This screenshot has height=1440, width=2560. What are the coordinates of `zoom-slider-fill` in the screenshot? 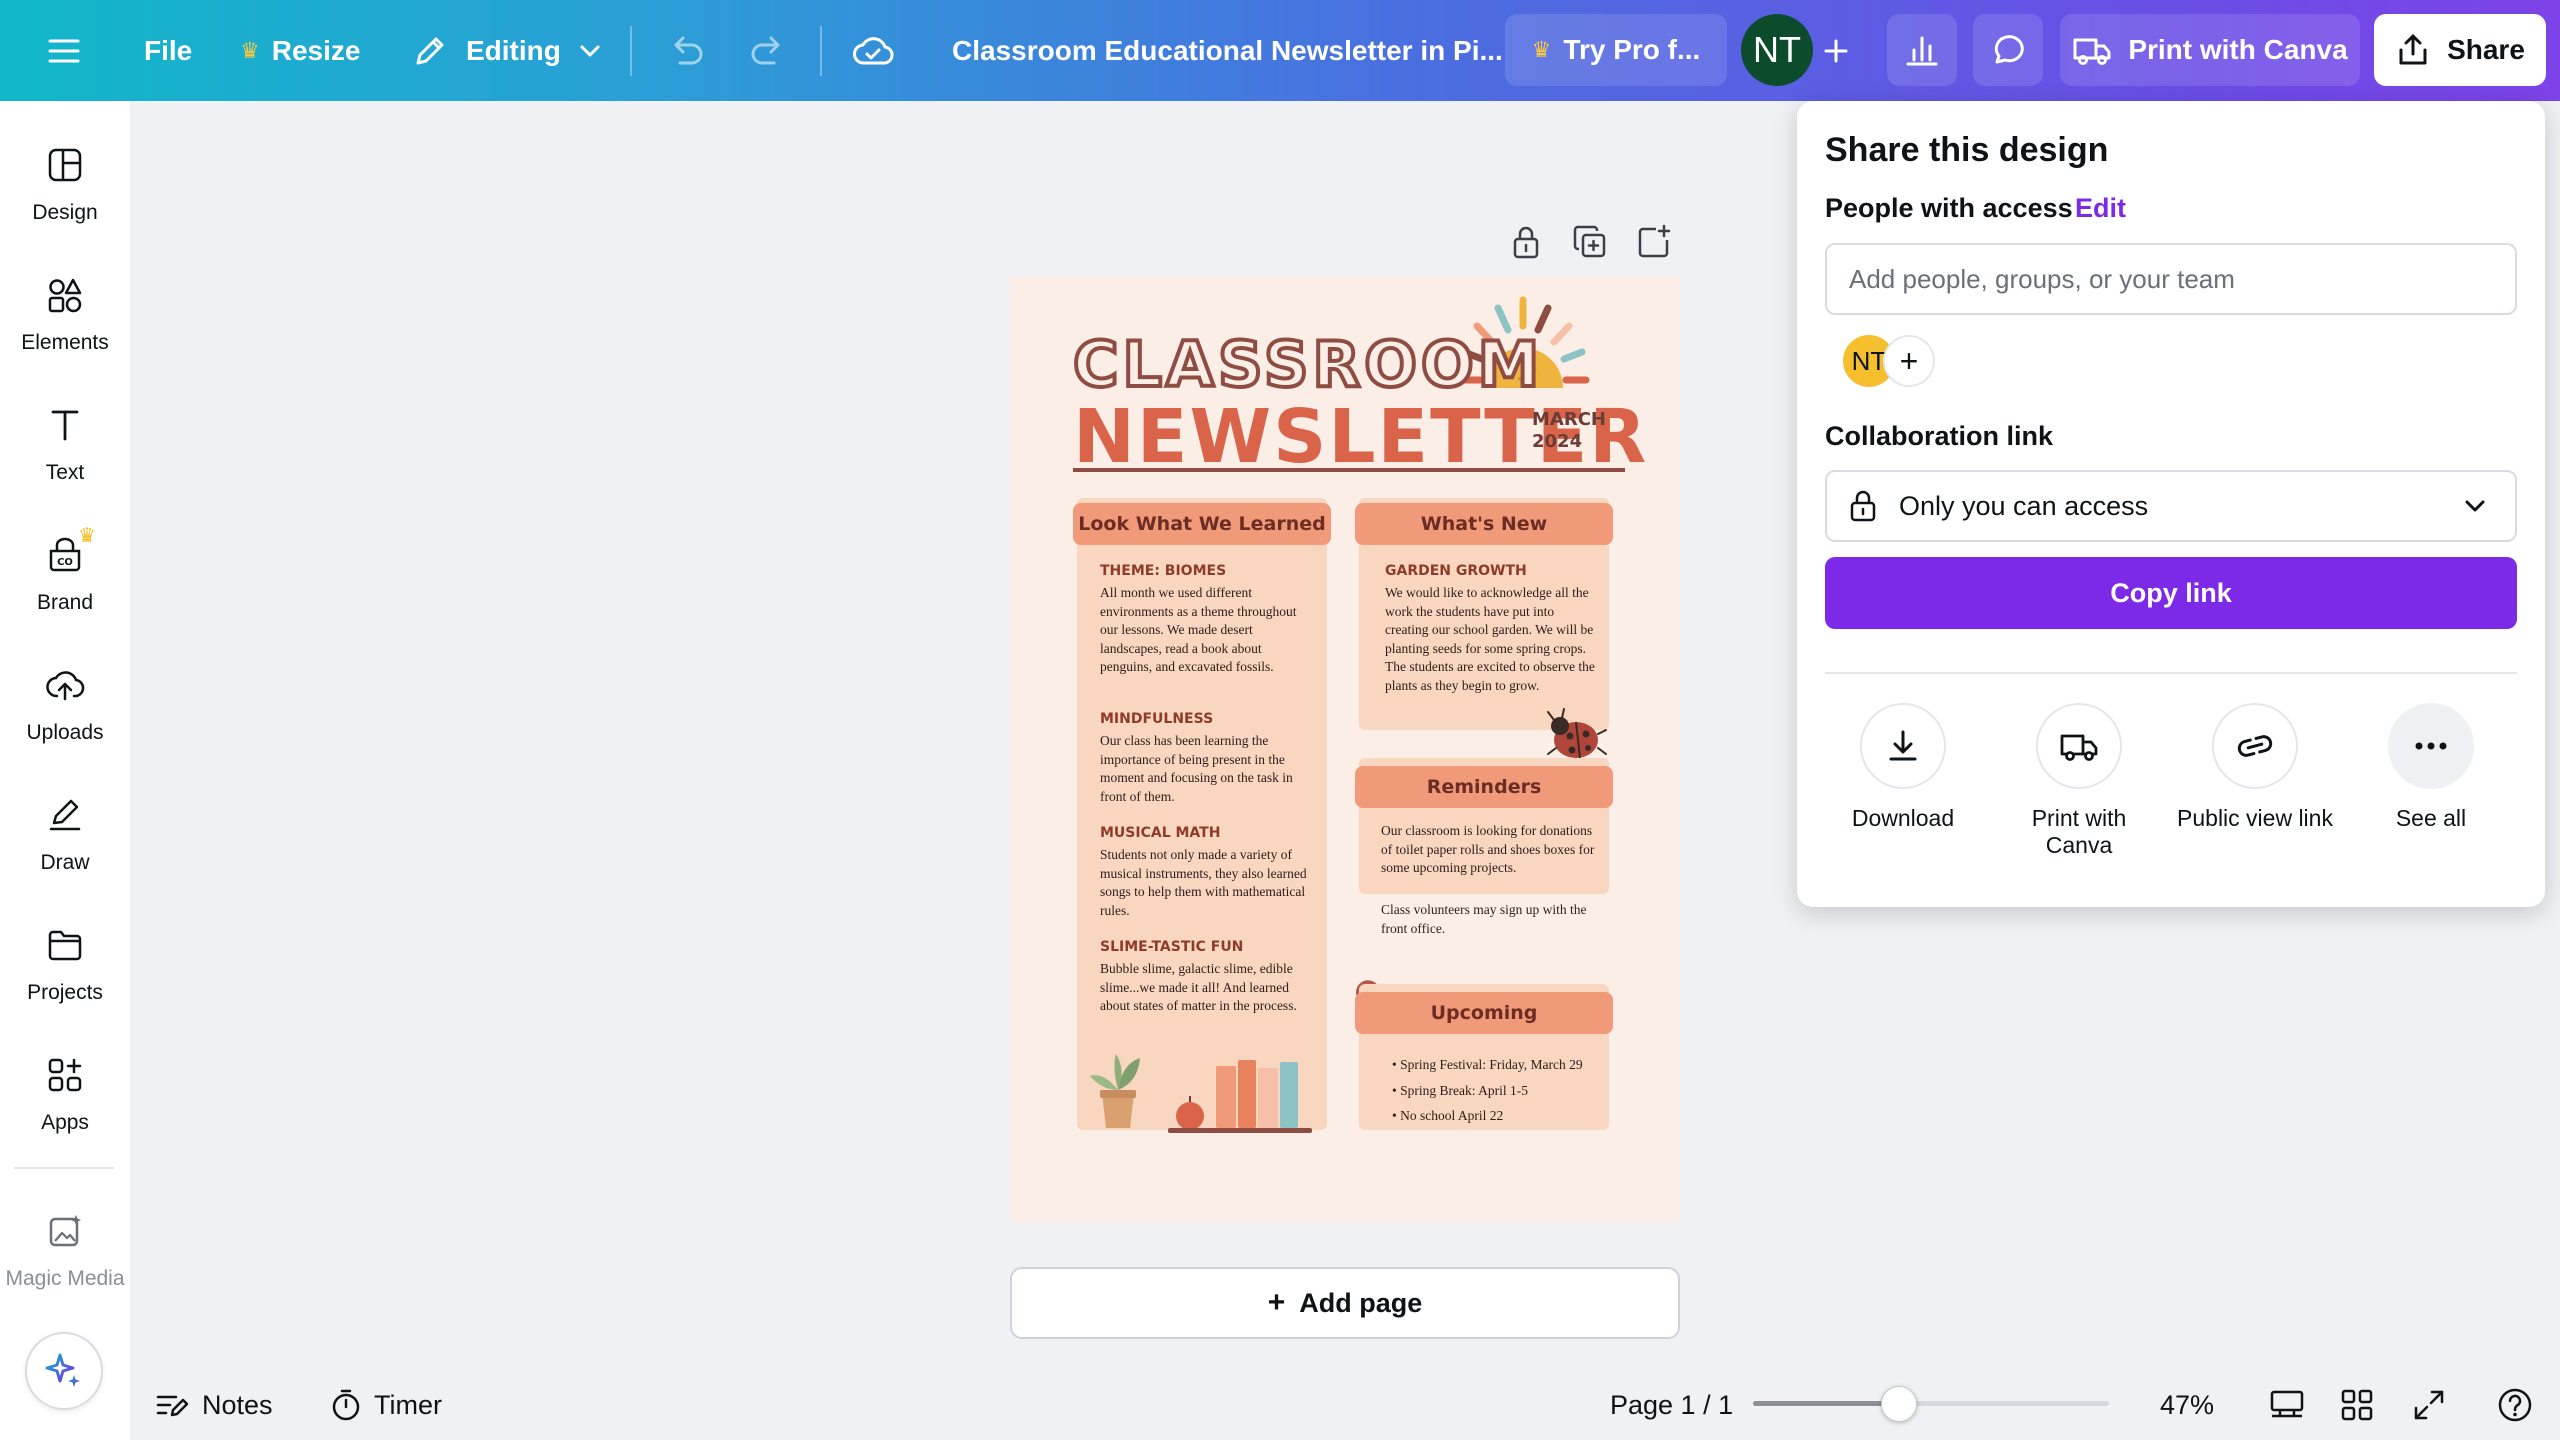 It's located at (1826, 1403).